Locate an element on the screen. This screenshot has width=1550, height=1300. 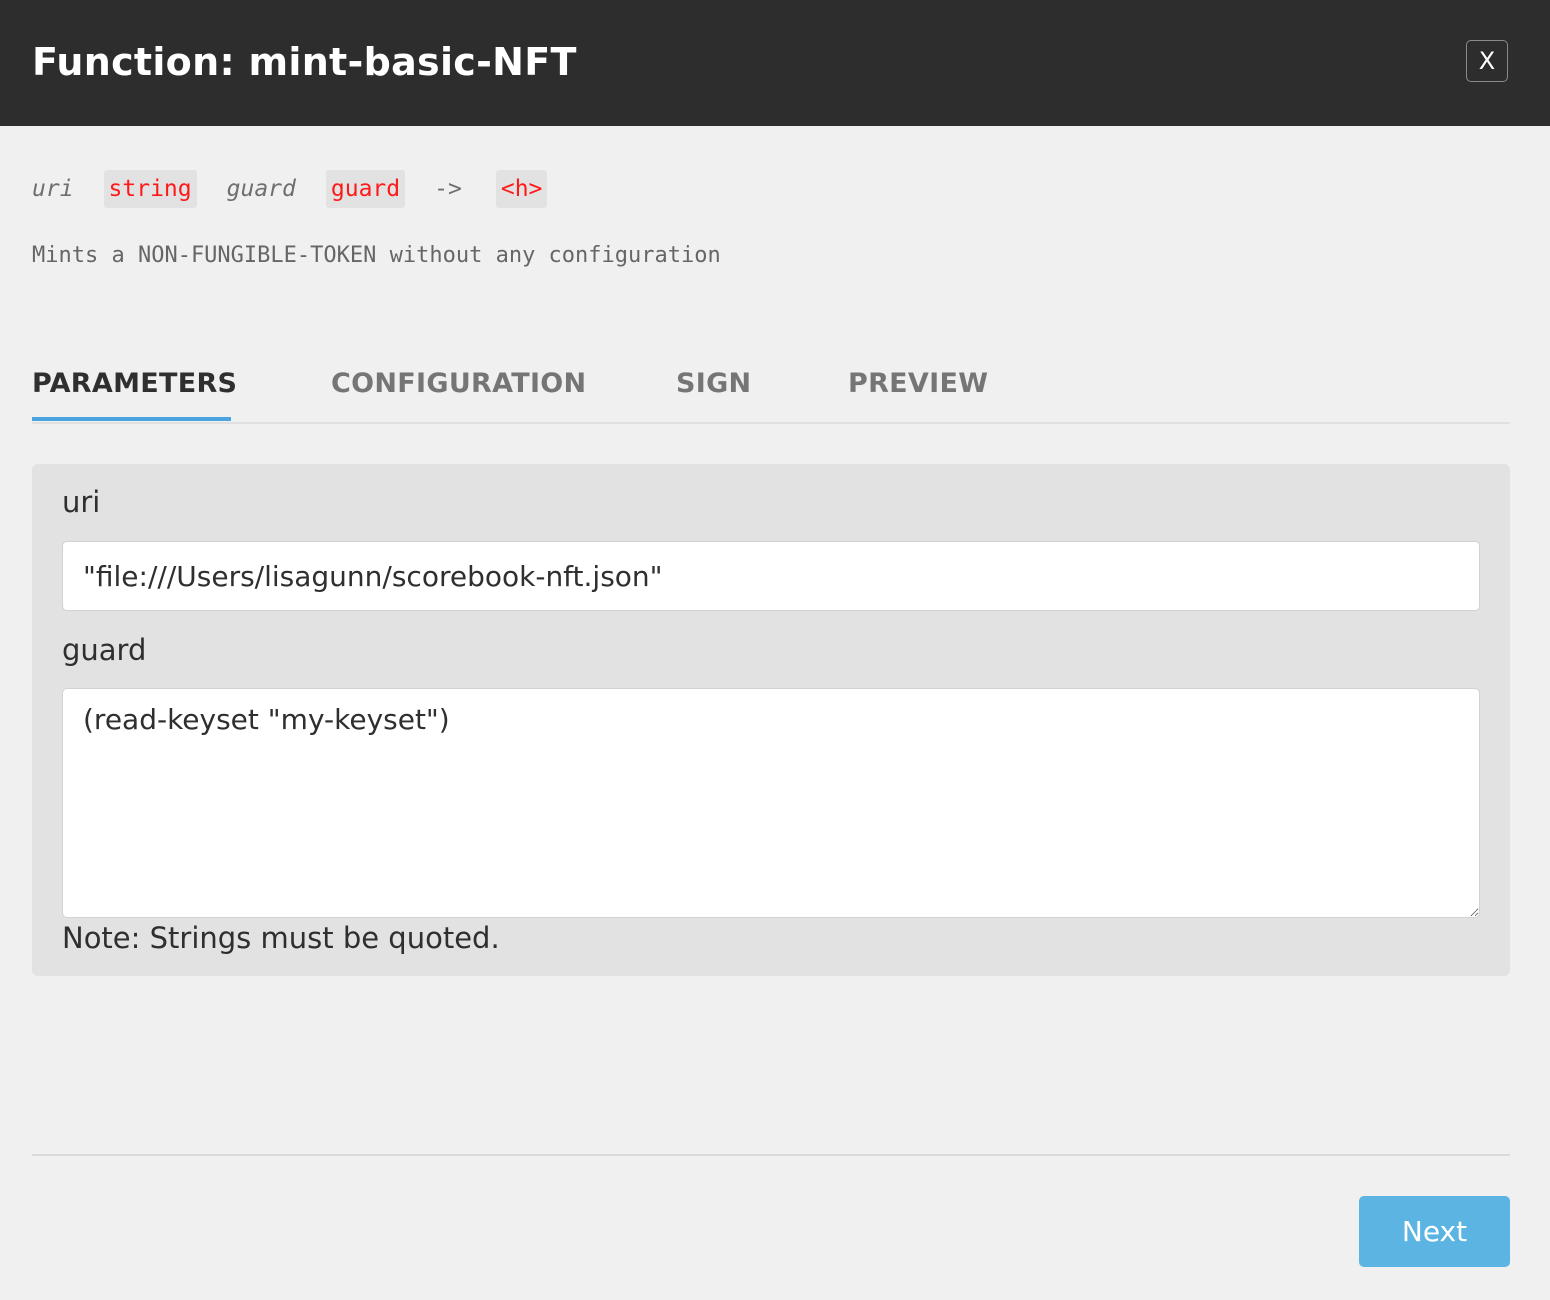
footer-divider is located at coordinates (771, 1155).